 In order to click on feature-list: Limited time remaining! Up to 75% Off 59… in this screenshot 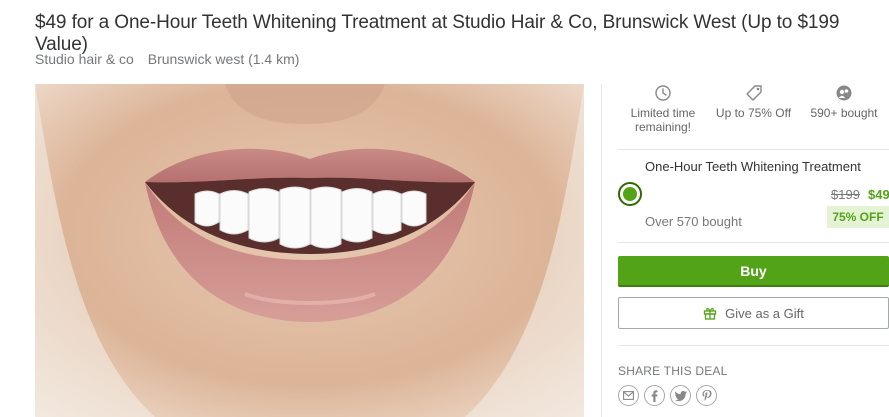, I will do `click(753, 114)`.